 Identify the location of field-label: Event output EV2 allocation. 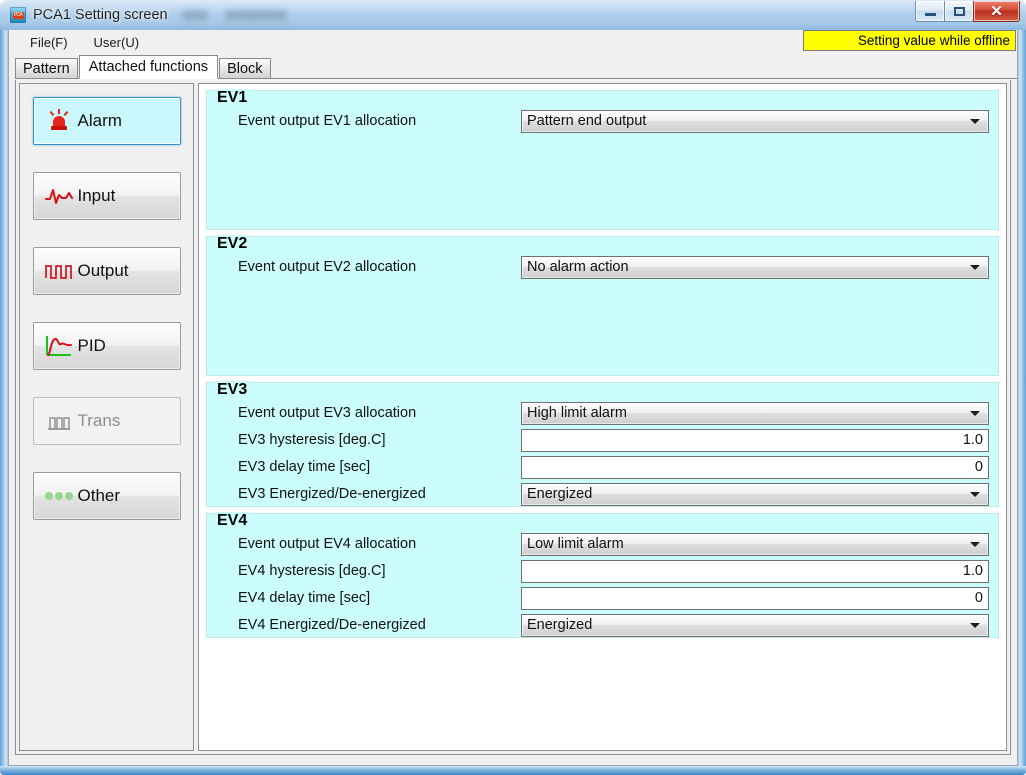
(327, 267).